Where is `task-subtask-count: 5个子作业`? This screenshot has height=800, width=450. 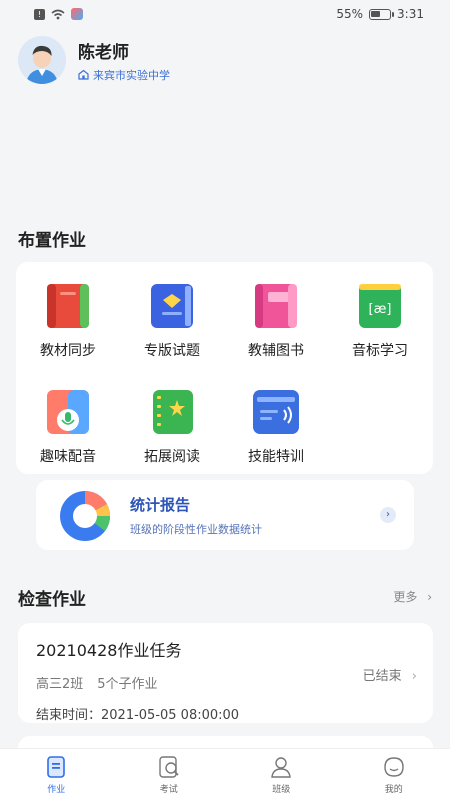 task-subtask-count: 5个子作业 is located at coordinates (127, 684).